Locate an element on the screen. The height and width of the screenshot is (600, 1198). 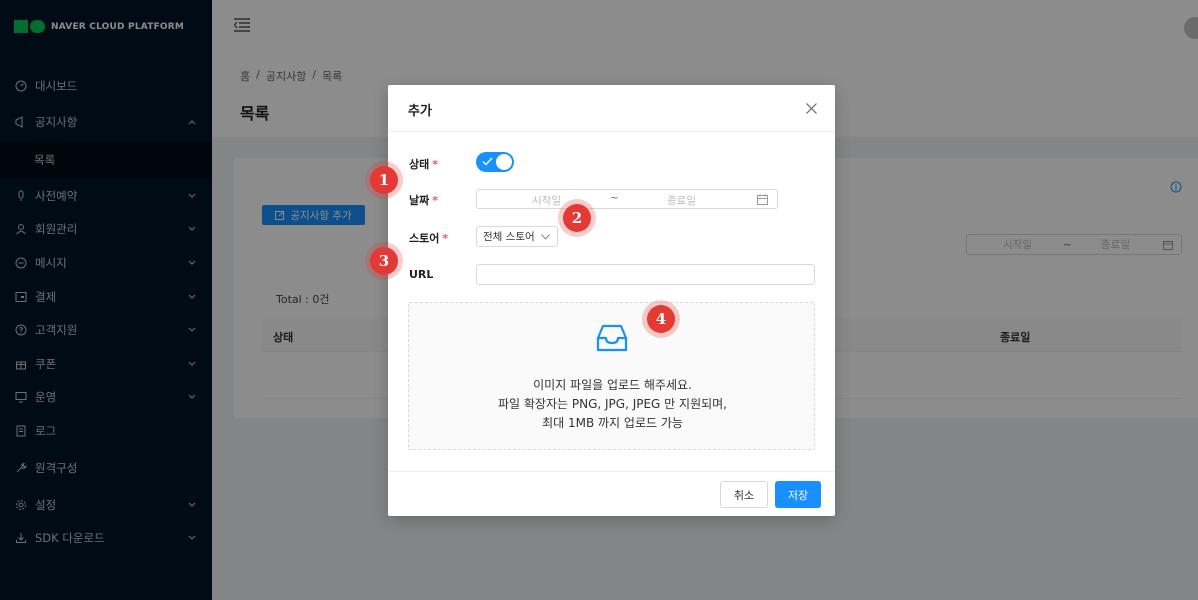
date-label: 날짜 * is located at coordinates (423, 200).